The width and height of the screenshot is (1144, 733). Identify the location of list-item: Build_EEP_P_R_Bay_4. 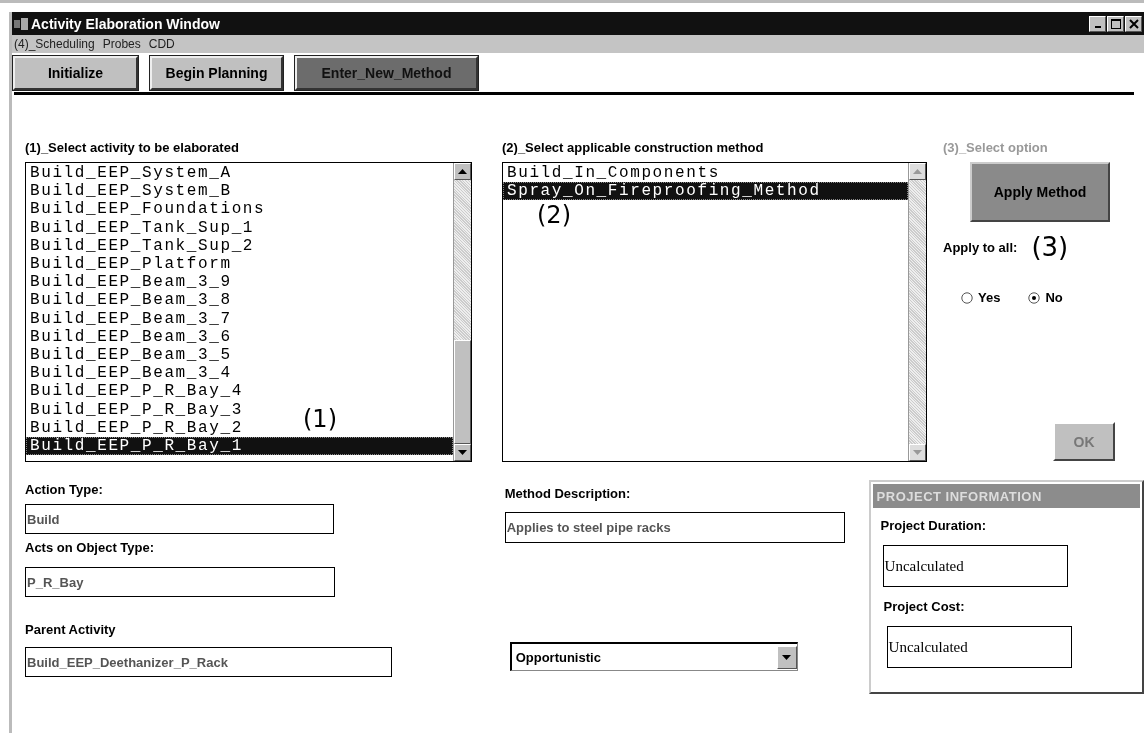
(134, 391).